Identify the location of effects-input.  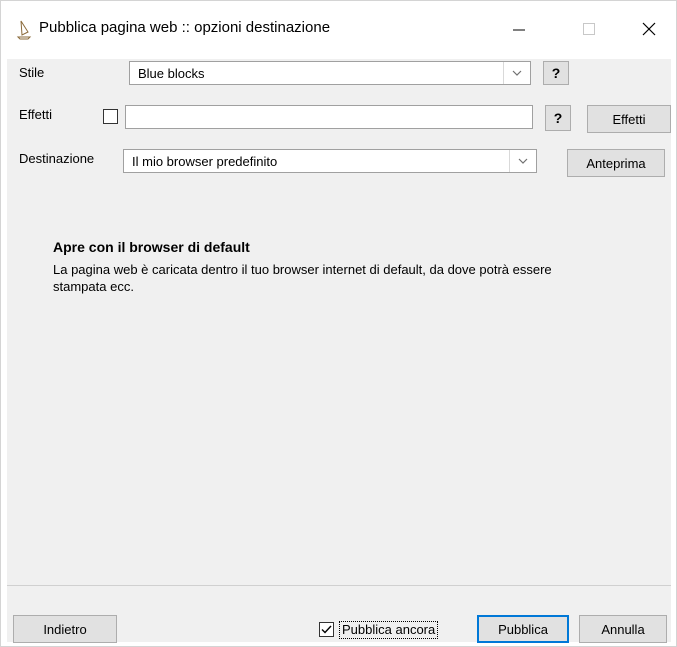
(329, 117).